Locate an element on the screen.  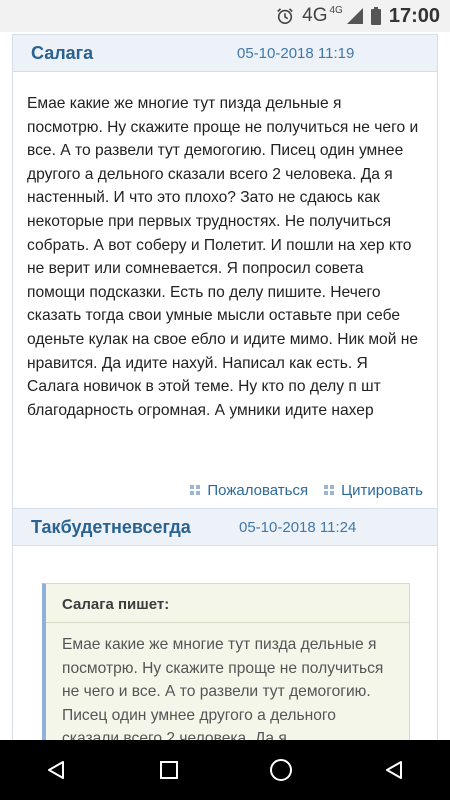
back-icon is located at coordinates (56, 770).